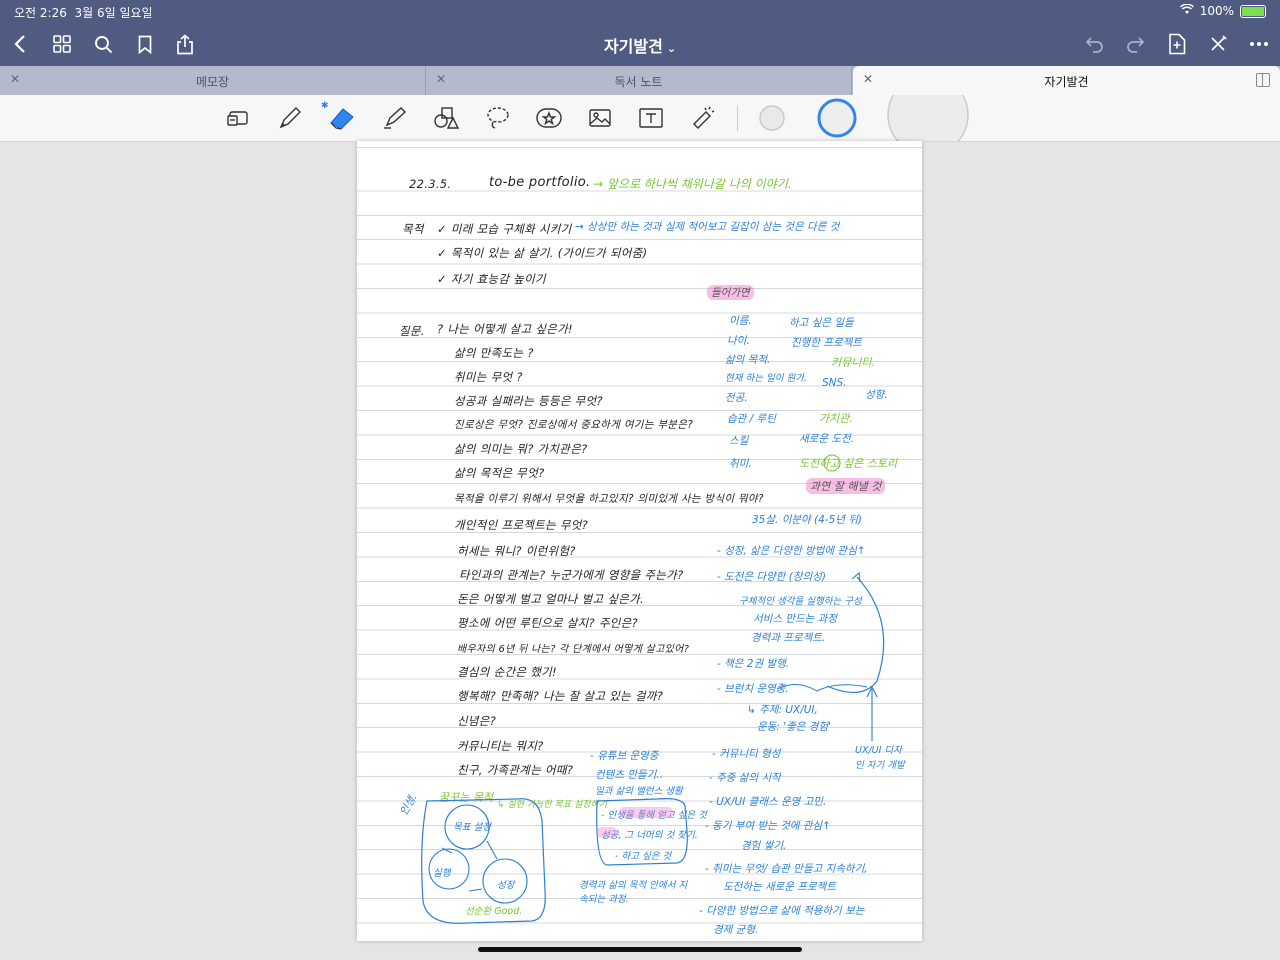 The height and width of the screenshot is (960, 1280). What do you see at coordinates (640, 949) in the screenshot?
I see `home-indicator` at bounding box center [640, 949].